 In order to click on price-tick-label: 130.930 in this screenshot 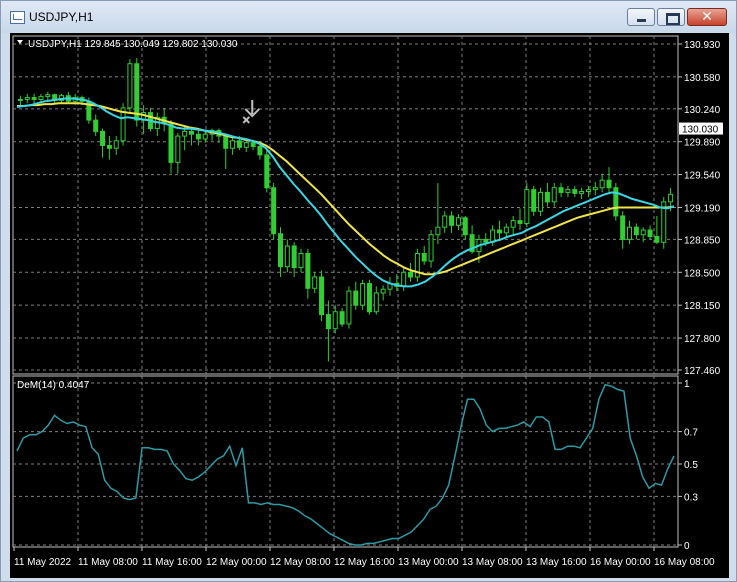, I will do `click(702, 45)`.